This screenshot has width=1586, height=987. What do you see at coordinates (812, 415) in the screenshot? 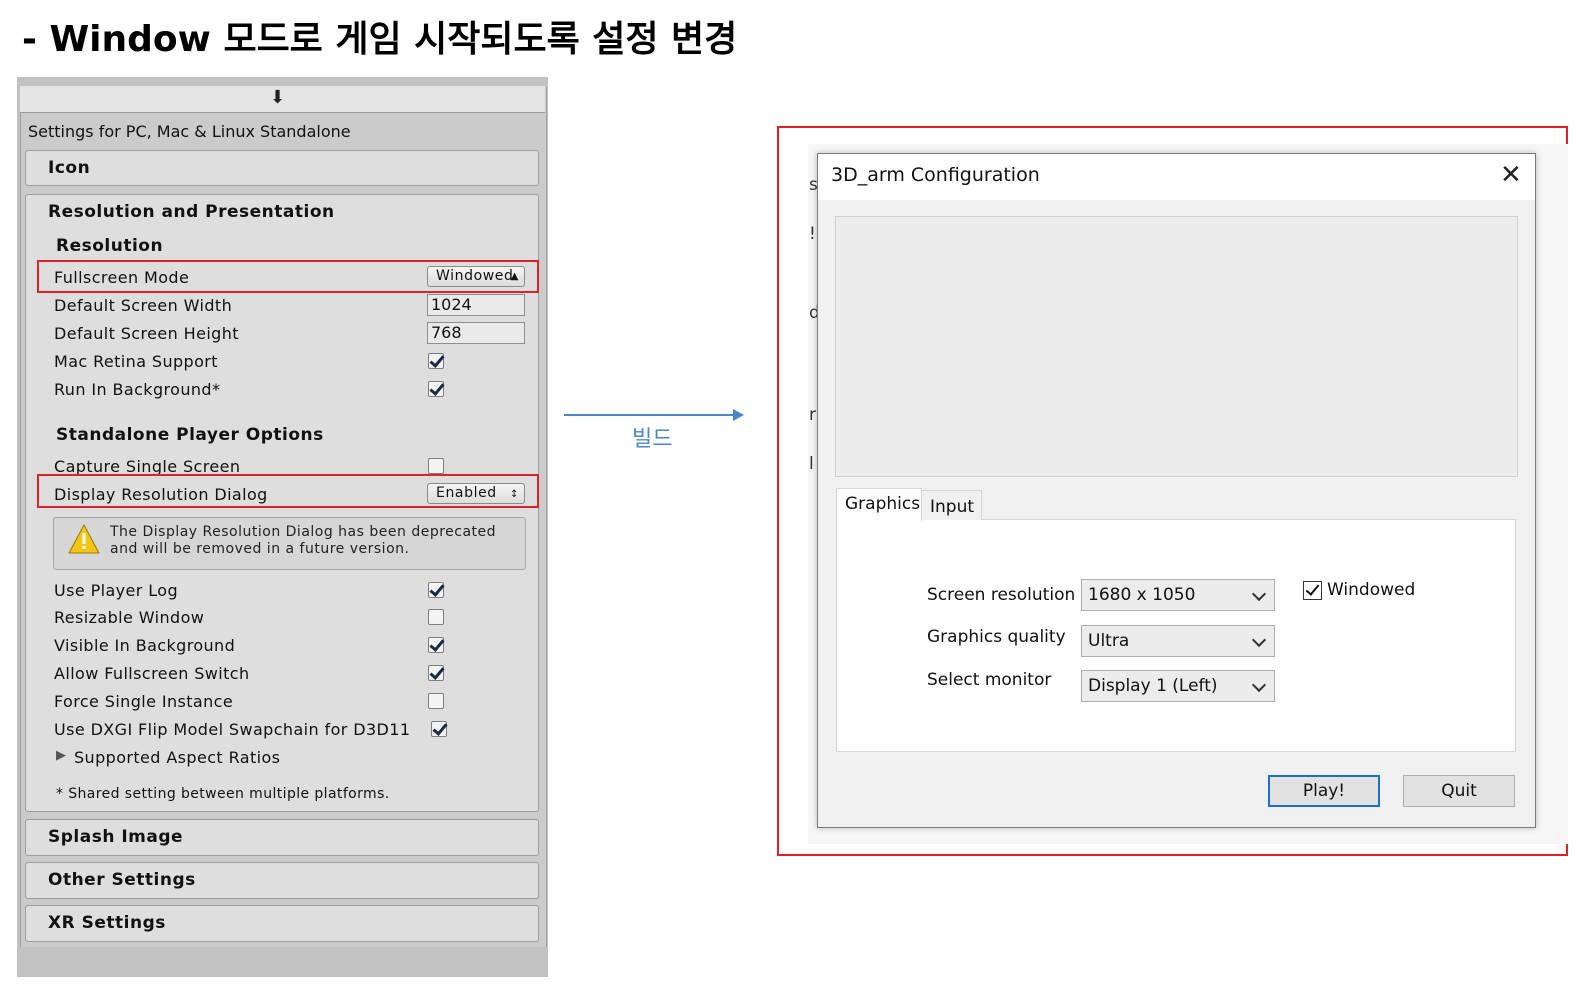
I see `background-window-fragment: r` at bounding box center [812, 415].